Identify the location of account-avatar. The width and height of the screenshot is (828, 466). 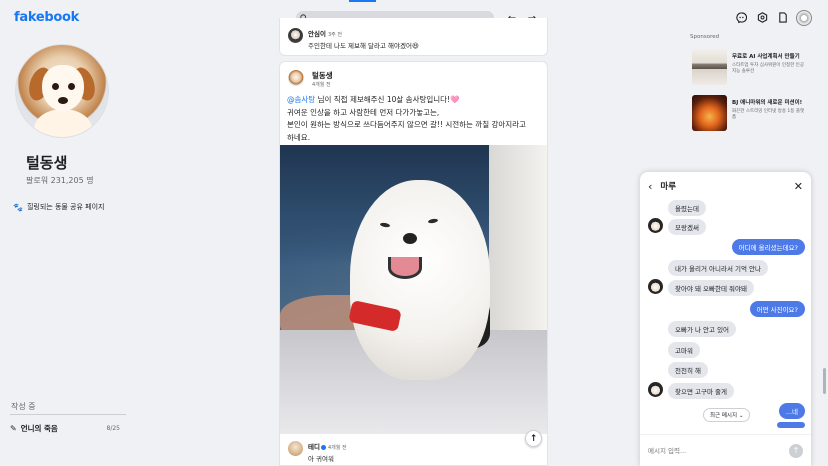
(804, 18).